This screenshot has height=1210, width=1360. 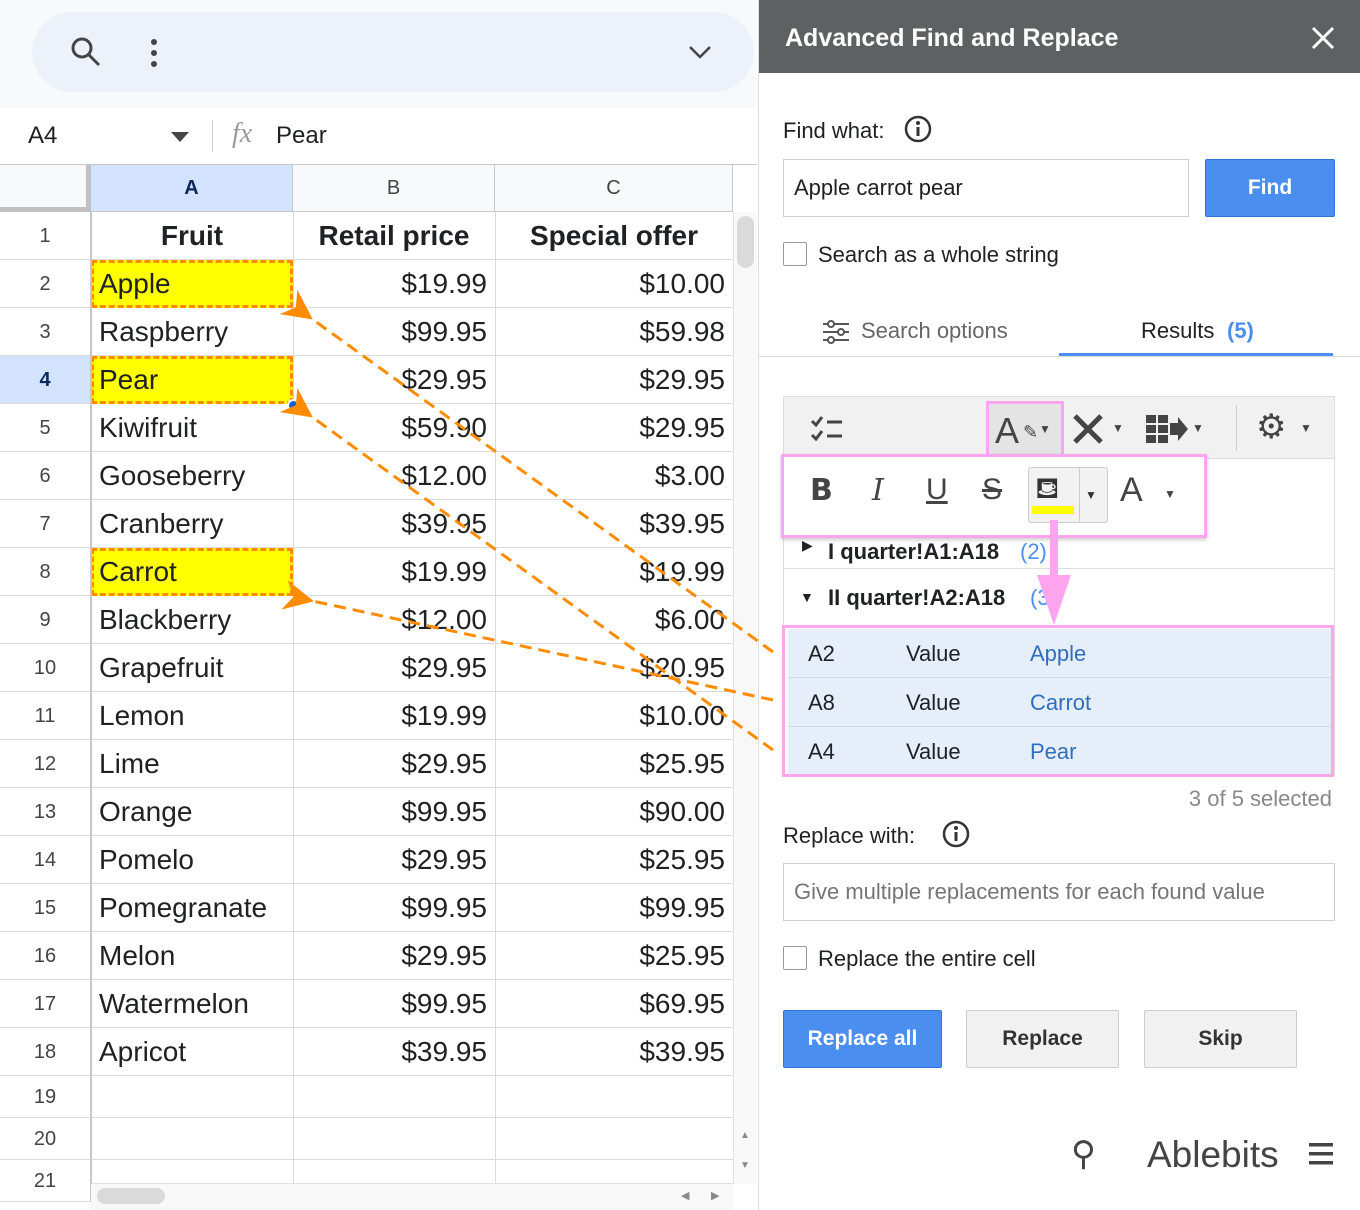 I want to click on row-header: 11, so click(x=45, y=716).